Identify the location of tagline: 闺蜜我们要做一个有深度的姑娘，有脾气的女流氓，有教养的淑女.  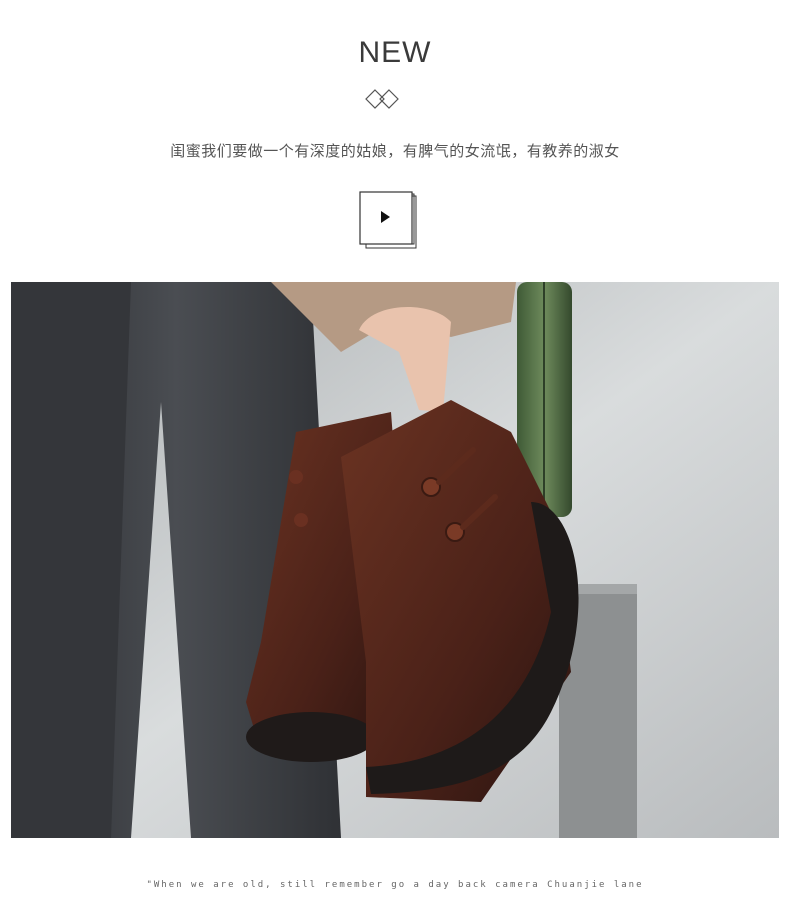
(395, 151).